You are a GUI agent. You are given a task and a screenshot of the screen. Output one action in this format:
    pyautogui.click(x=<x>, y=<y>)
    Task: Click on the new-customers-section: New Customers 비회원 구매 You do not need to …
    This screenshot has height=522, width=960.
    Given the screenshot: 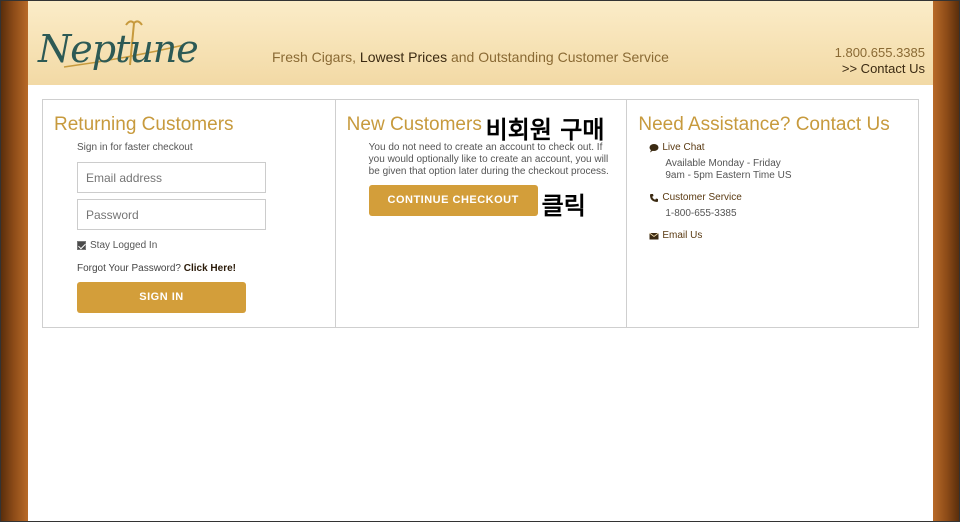 What is the action you would take?
    pyautogui.click(x=480, y=213)
    